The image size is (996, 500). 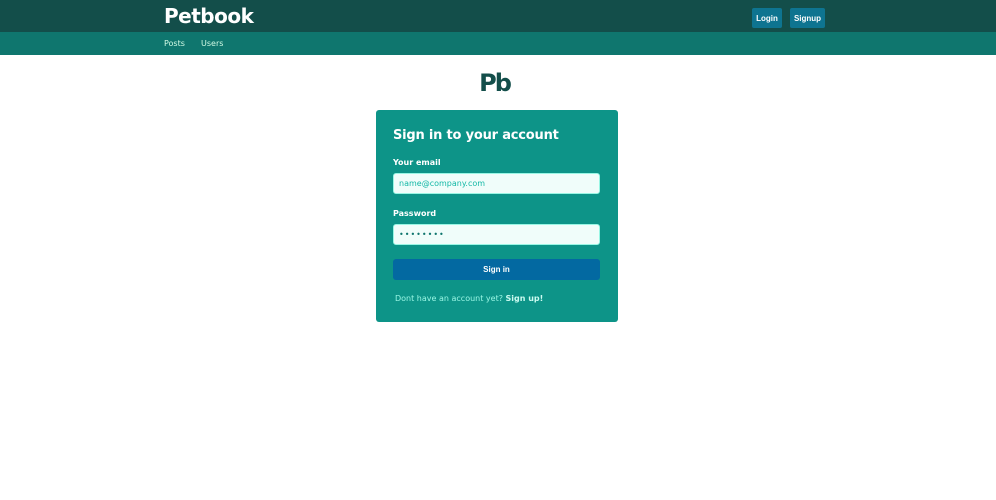 I want to click on signin-button: Sign in, so click(x=496, y=269).